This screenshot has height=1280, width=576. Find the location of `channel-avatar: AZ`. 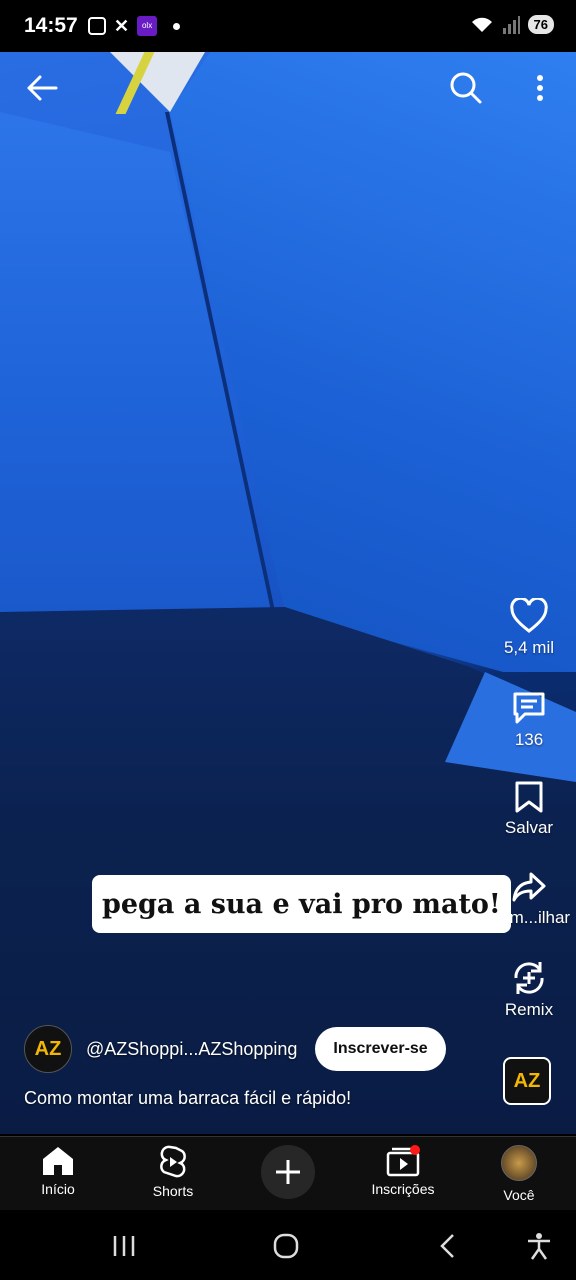

channel-avatar: AZ is located at coordinates (48, 1049).